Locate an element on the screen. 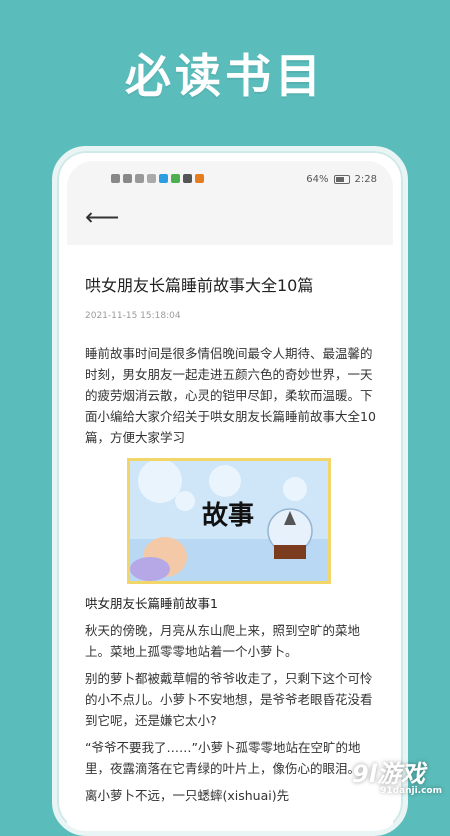 This screenshot has height=836, width=450. article-date: 2021-11-15 15:18:04 is located at coordinates (133, 316).